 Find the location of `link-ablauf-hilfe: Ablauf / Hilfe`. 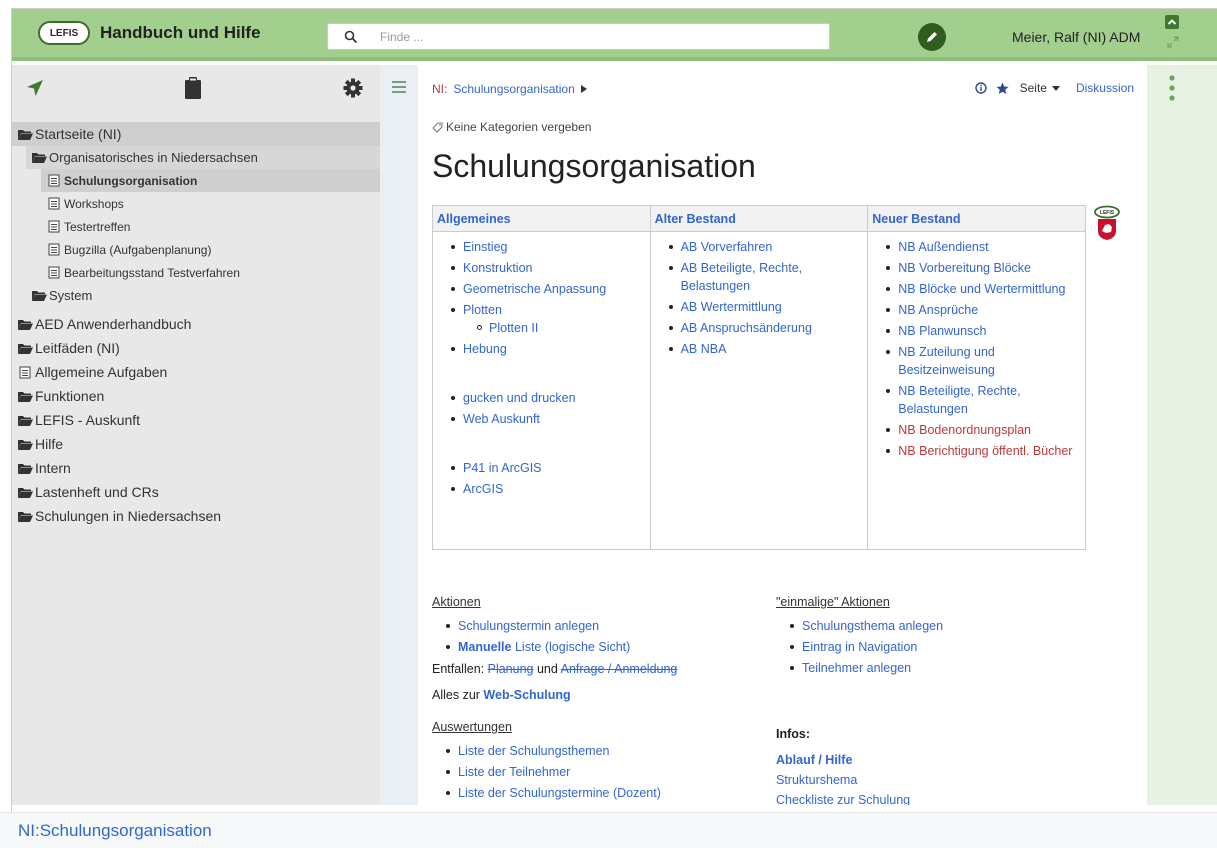

link-ablauf-hilfe: Ablauf / Hilfe is located at coordinates (814, 760).